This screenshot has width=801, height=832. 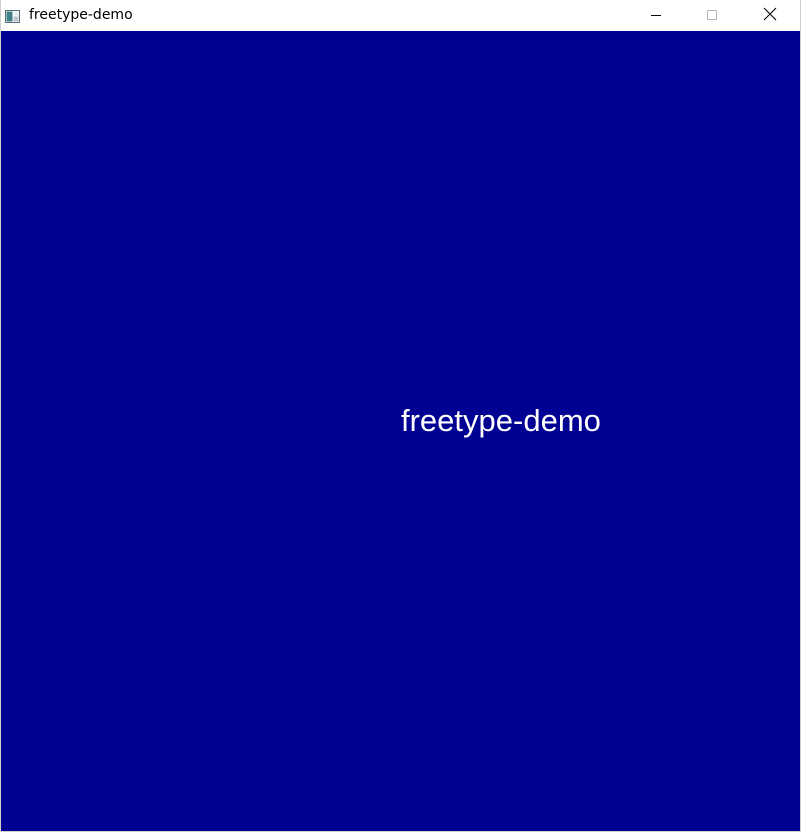 I want to click on close-button, so click(x=770, y=15).